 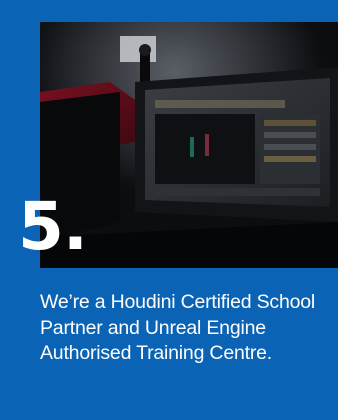 I want to click on step-number: 5., so click(x=53, y=226).